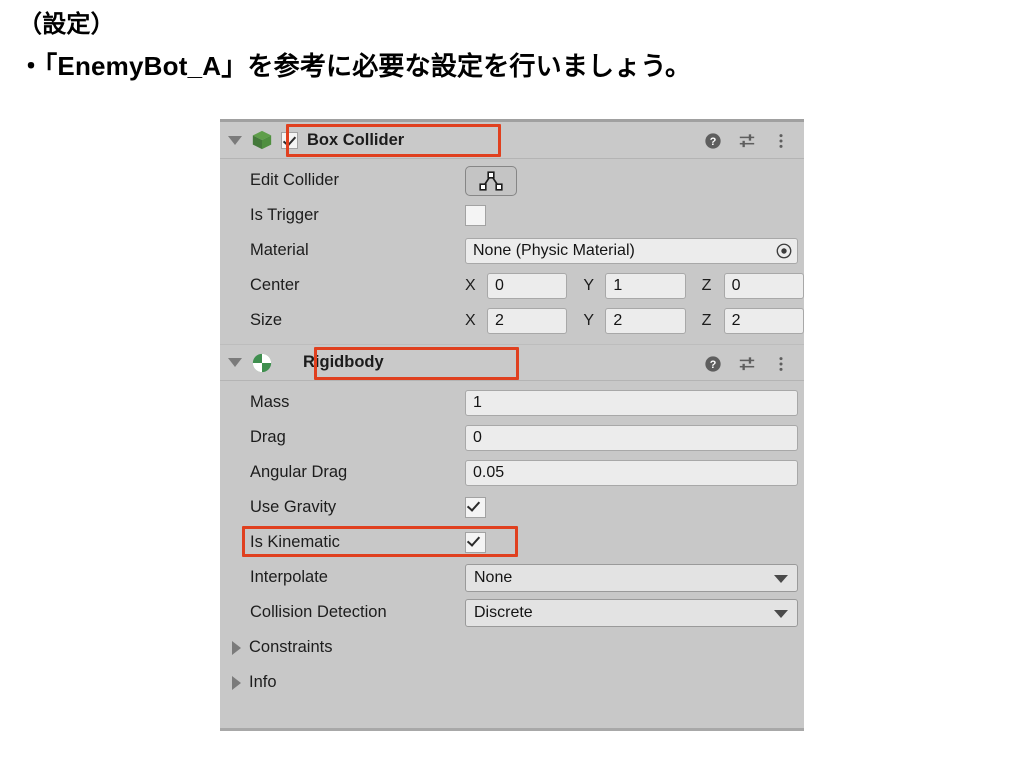  I want to click on collision-detection-label: Collision Detection, so click(318, 612).